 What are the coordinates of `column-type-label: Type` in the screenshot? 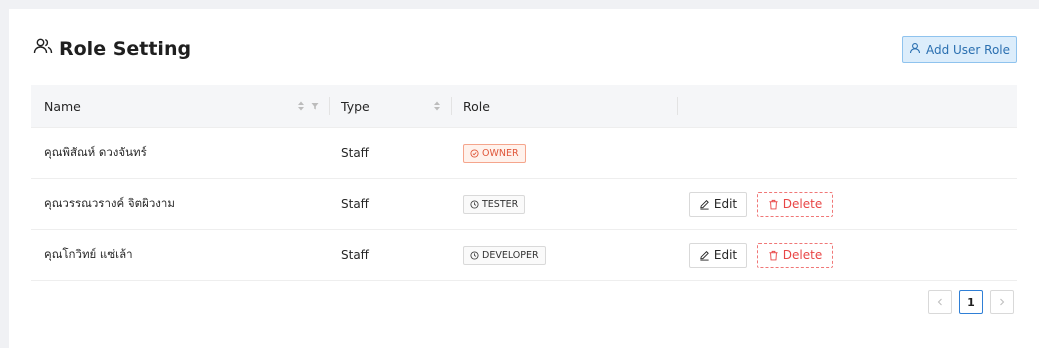 It's located at (355, 106).